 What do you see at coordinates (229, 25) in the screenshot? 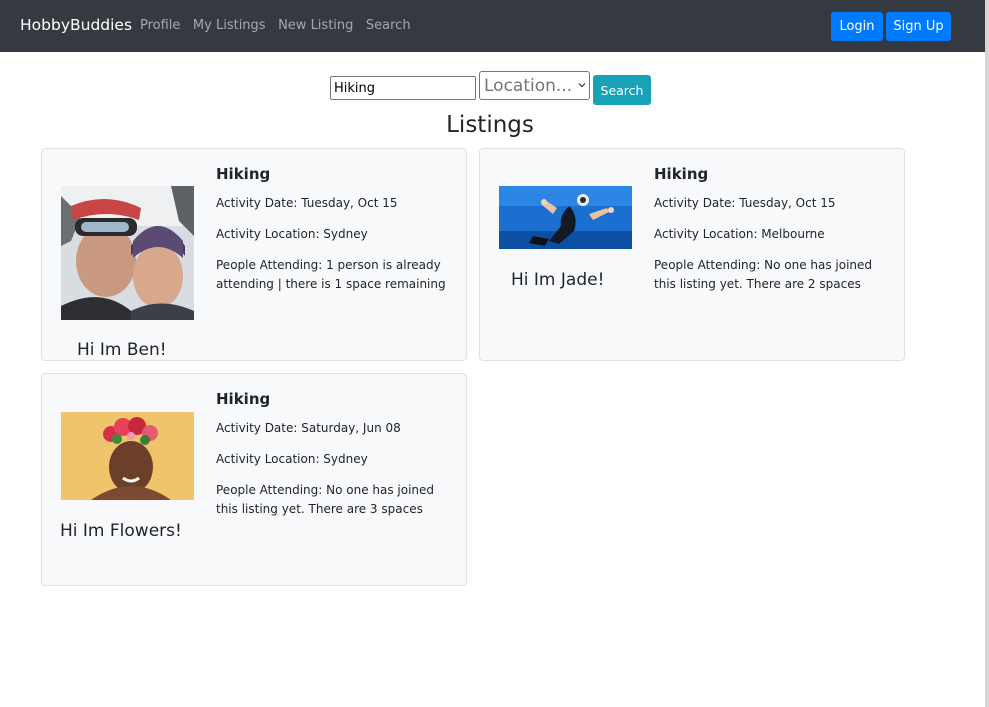
I see `nav-link-my-listings: My Listings` at bounding box center [229, 25].